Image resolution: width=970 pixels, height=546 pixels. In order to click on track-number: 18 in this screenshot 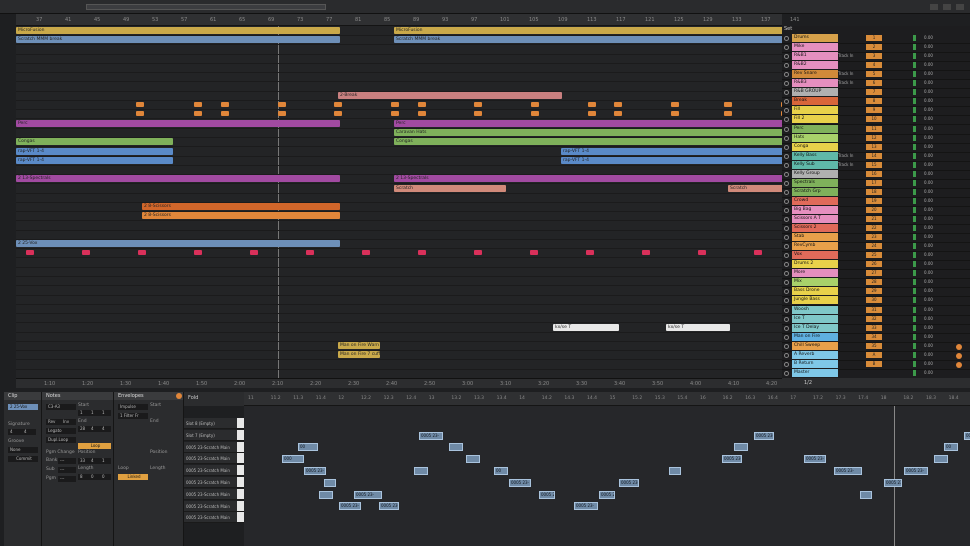, I will do `click(874, 191)`.